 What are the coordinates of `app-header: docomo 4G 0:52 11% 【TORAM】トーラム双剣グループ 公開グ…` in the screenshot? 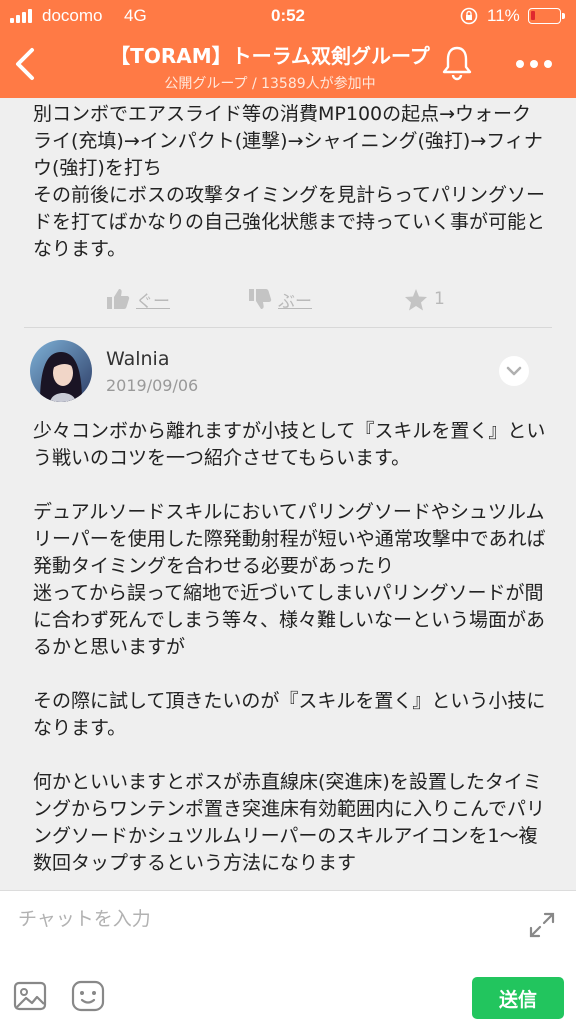 It's located at (288, 49).